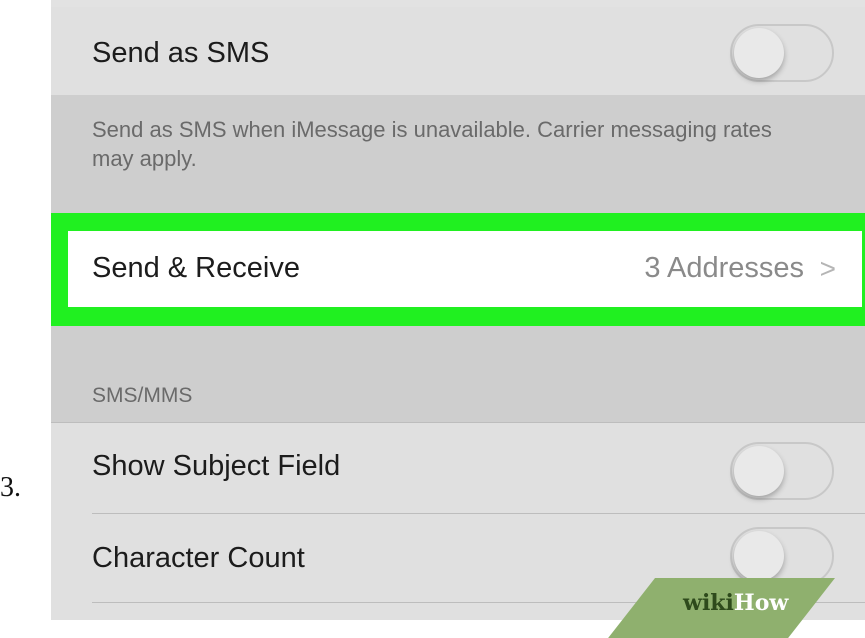 The height and width of the screenshot is (638, 865). Describe the element at coordinates (736, 603) in the screenshot. I see `wikihow-watermark: wikiHow` at that location.